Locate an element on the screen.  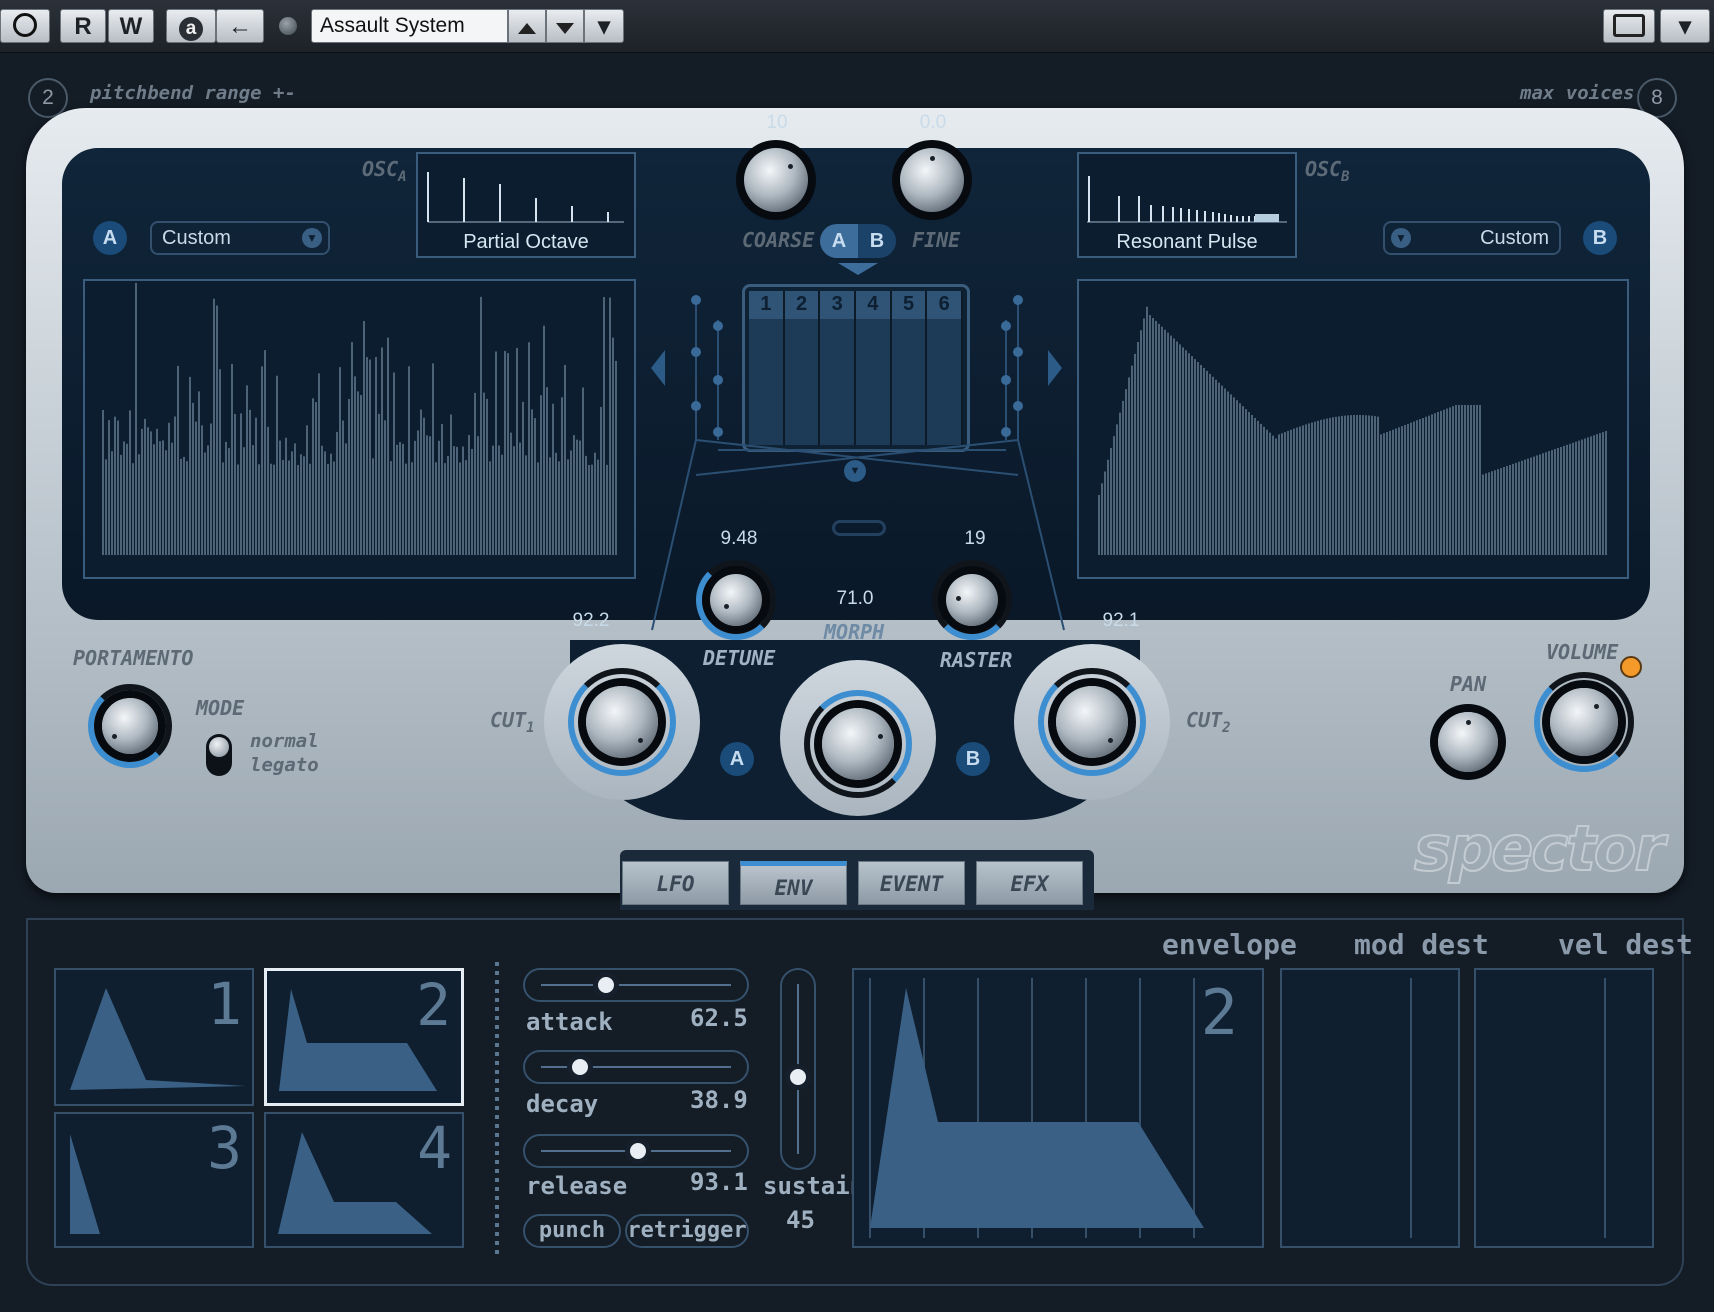
release-label: release is located at coordinates (577, 1186).